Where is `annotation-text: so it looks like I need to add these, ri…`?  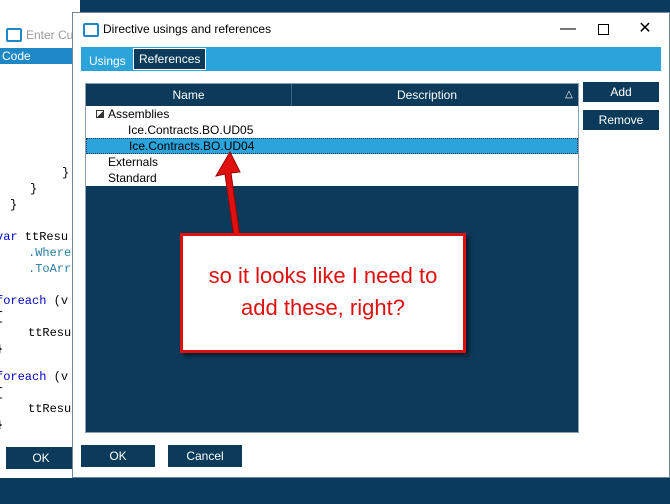
annotation-text: so it looks like I need to add these, ri… is located at coordinates (323, 291).